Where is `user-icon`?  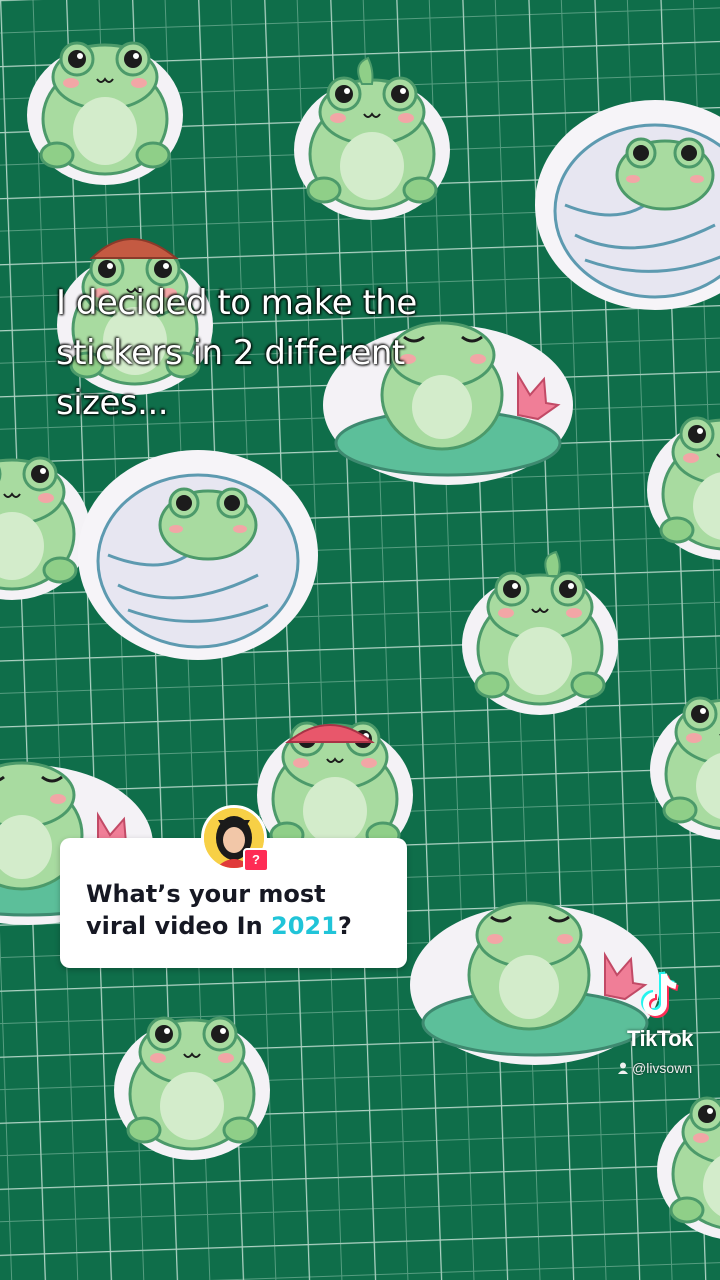
user-icon is located at coordinates (623, 1068).